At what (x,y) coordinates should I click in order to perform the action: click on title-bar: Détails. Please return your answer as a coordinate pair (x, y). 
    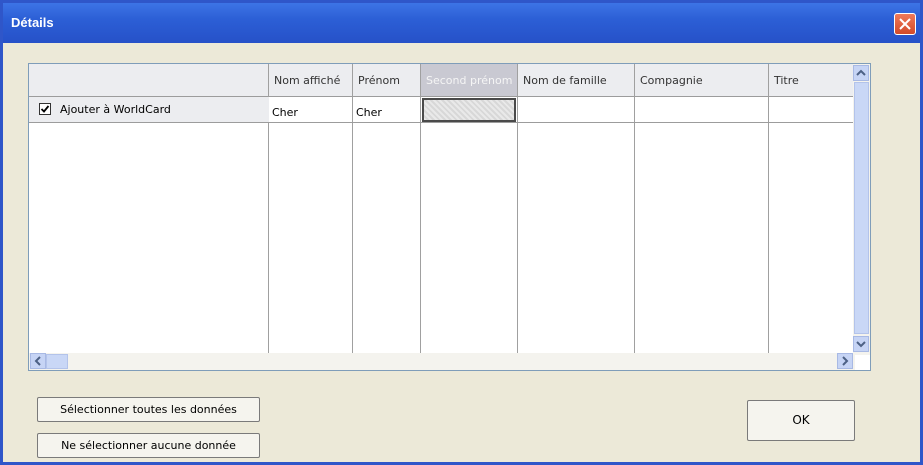
    Looking at the image, I should click on (461, 23).